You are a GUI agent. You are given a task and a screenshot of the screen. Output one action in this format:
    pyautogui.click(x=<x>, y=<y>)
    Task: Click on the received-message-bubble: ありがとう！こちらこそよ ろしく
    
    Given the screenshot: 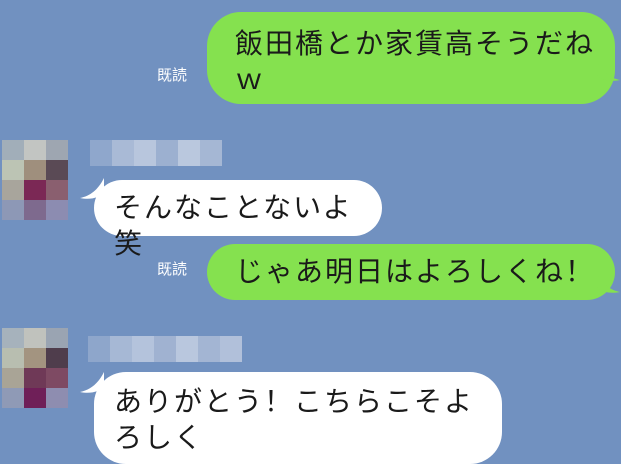 What is the action you would take?
    pyautogui.click(x=298, y=418)
    